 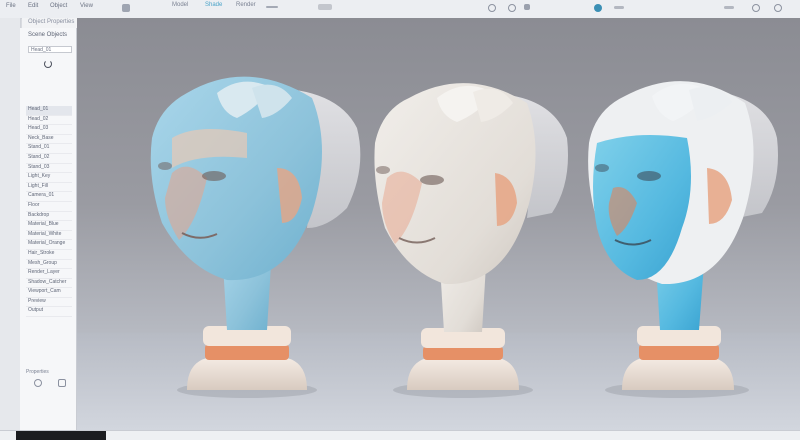 What do you see at coordinates (49, 121) in the screenshot?
I see `sidebar-item: Head_02` at bounding box center [49, 121].